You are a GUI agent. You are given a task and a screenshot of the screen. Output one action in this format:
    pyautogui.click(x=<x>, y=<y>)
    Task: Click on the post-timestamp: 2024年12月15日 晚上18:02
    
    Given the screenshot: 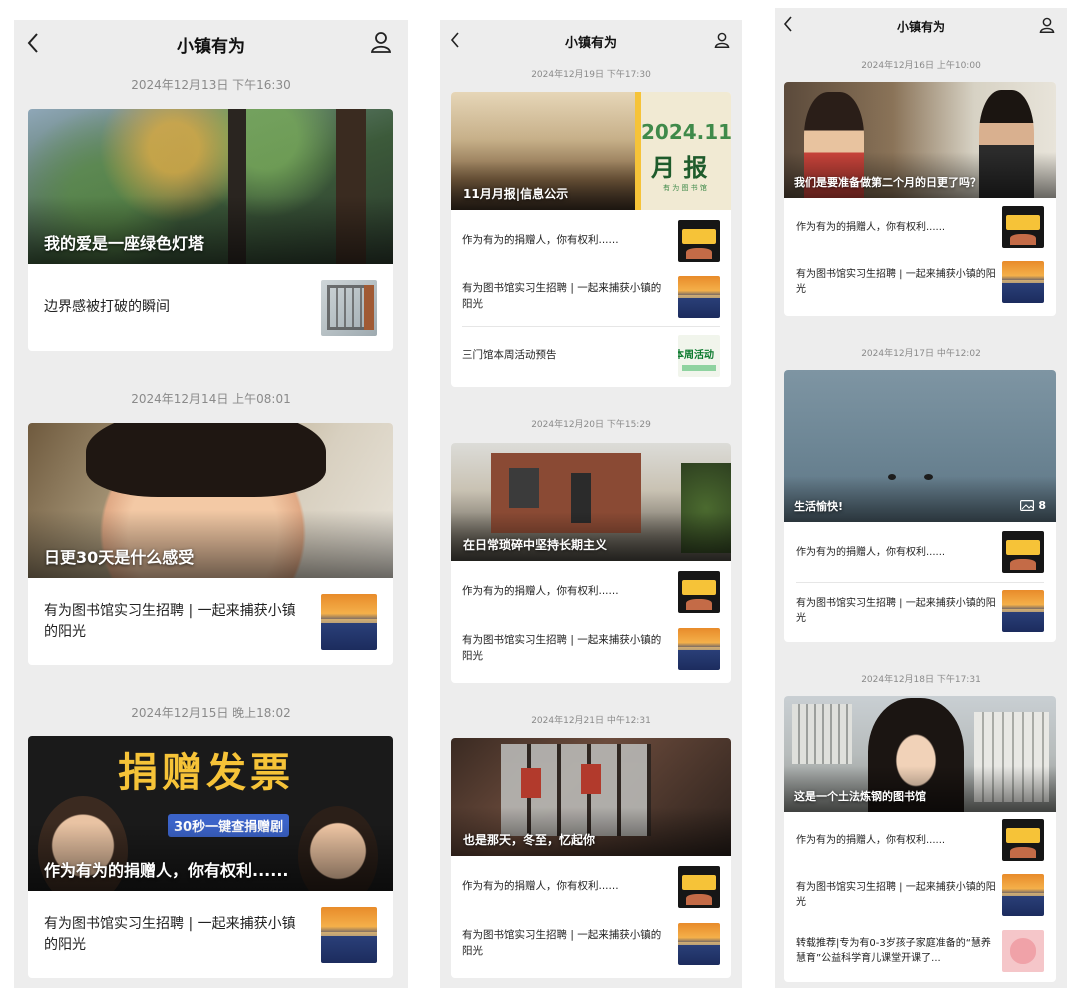 What is the action you would take?
    pyautogui.click(x=211, y=713)
    